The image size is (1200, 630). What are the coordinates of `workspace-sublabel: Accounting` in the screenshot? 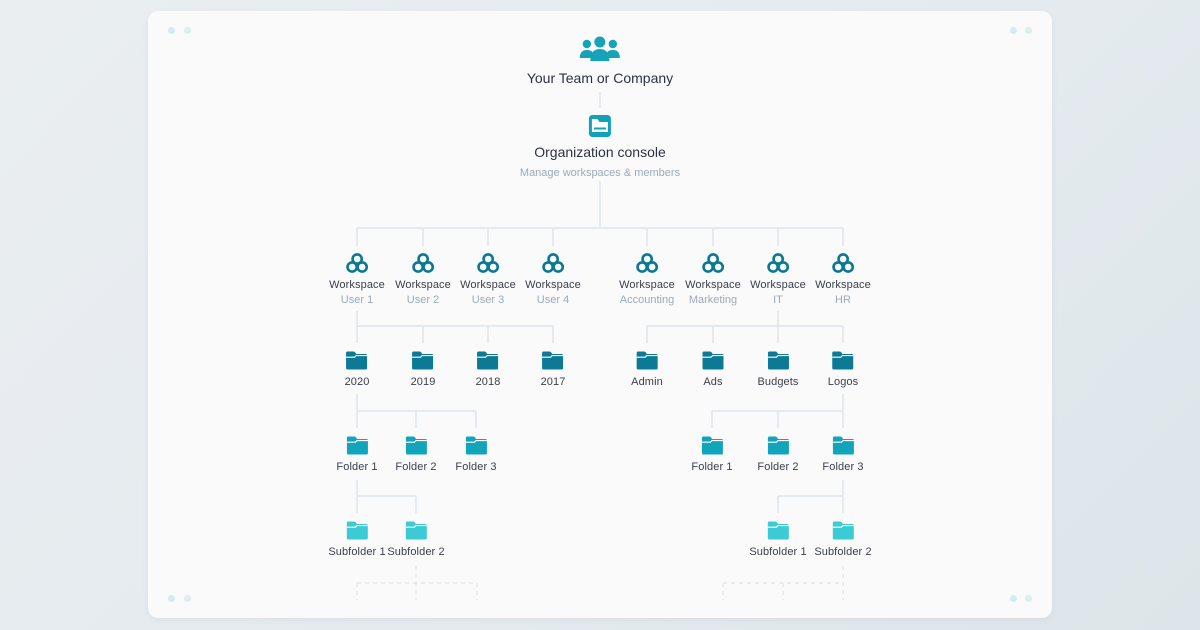 It's located at (647, 300).